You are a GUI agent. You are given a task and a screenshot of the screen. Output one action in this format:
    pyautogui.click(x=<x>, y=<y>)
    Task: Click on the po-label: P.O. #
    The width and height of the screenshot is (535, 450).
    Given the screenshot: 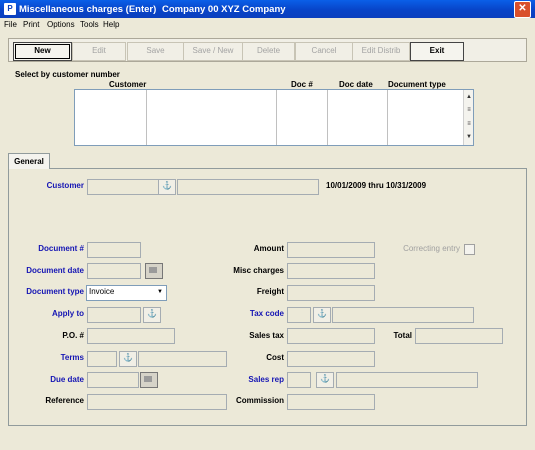 What is the action you would take?
    pyautogui.click(x=73, y=335)
    